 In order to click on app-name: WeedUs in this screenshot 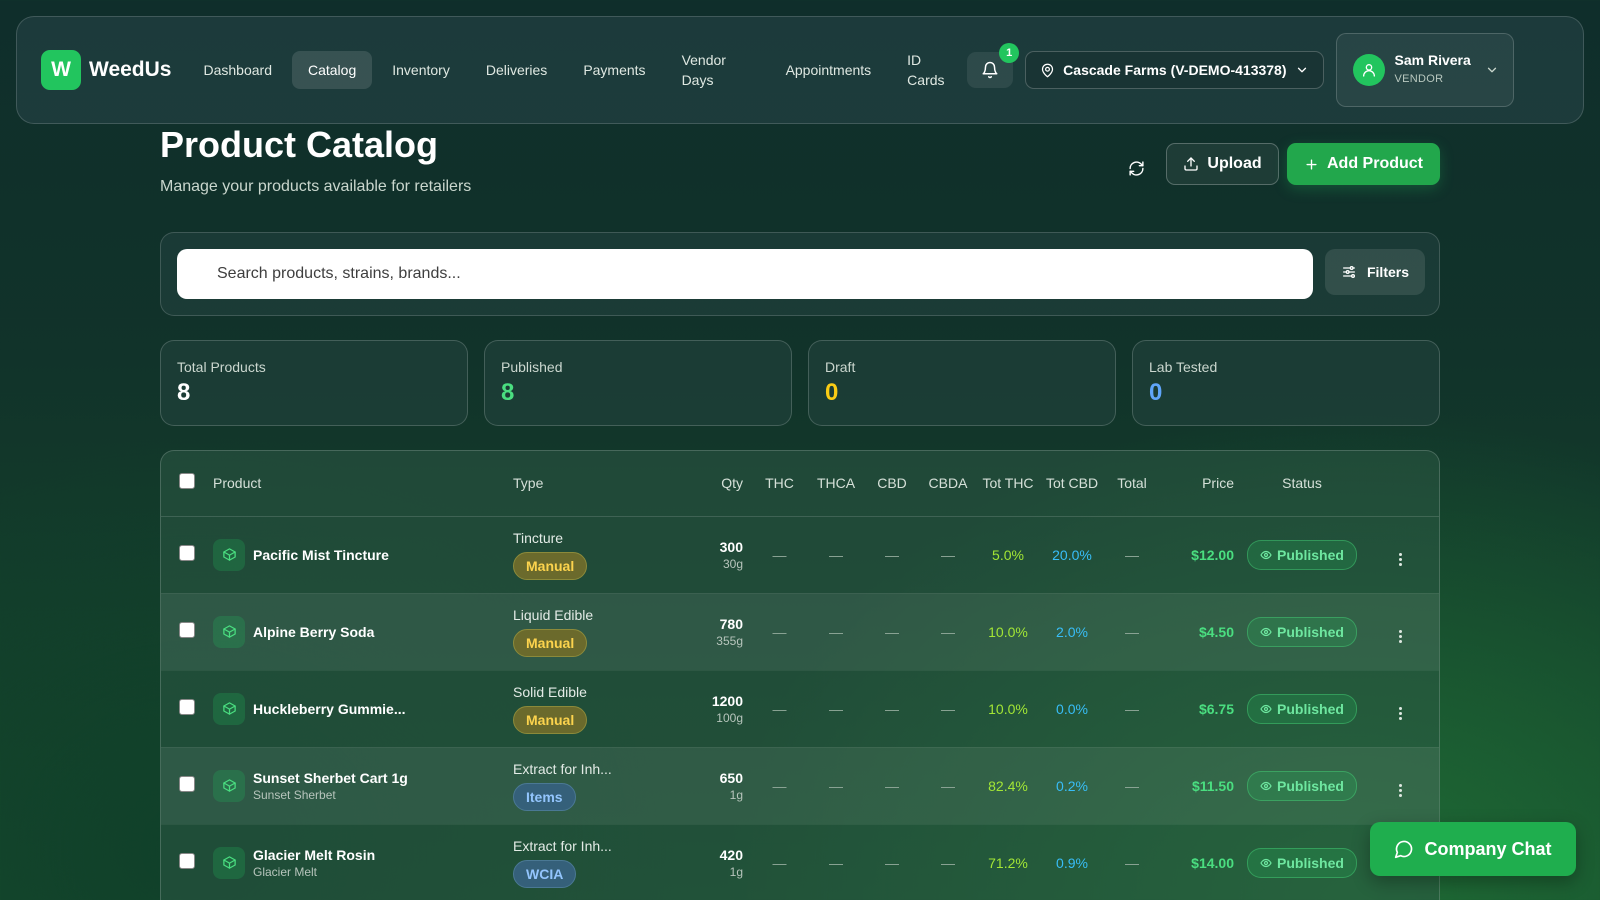, I will do `click(130, 69)`.